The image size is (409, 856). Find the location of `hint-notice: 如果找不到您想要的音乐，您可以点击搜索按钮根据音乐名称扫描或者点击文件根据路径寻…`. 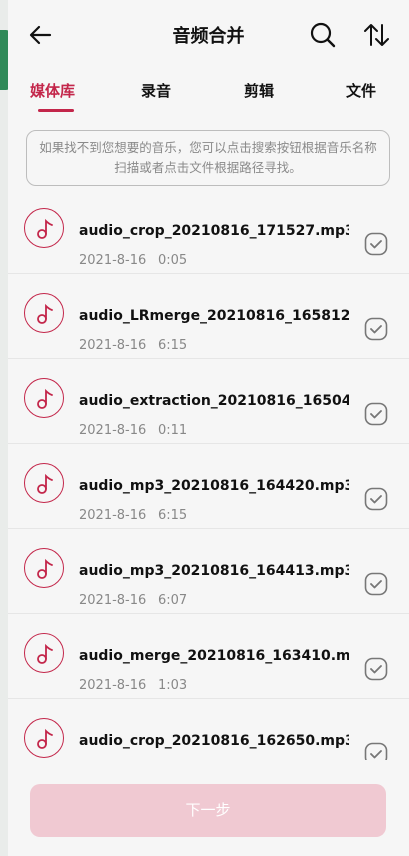

hint-notice: 如果找不到您想要的音乐，您可以点击搜索按钮根据音乐名称扫描或者点击文件根据路径寻… is located at coordinates (208, 158).